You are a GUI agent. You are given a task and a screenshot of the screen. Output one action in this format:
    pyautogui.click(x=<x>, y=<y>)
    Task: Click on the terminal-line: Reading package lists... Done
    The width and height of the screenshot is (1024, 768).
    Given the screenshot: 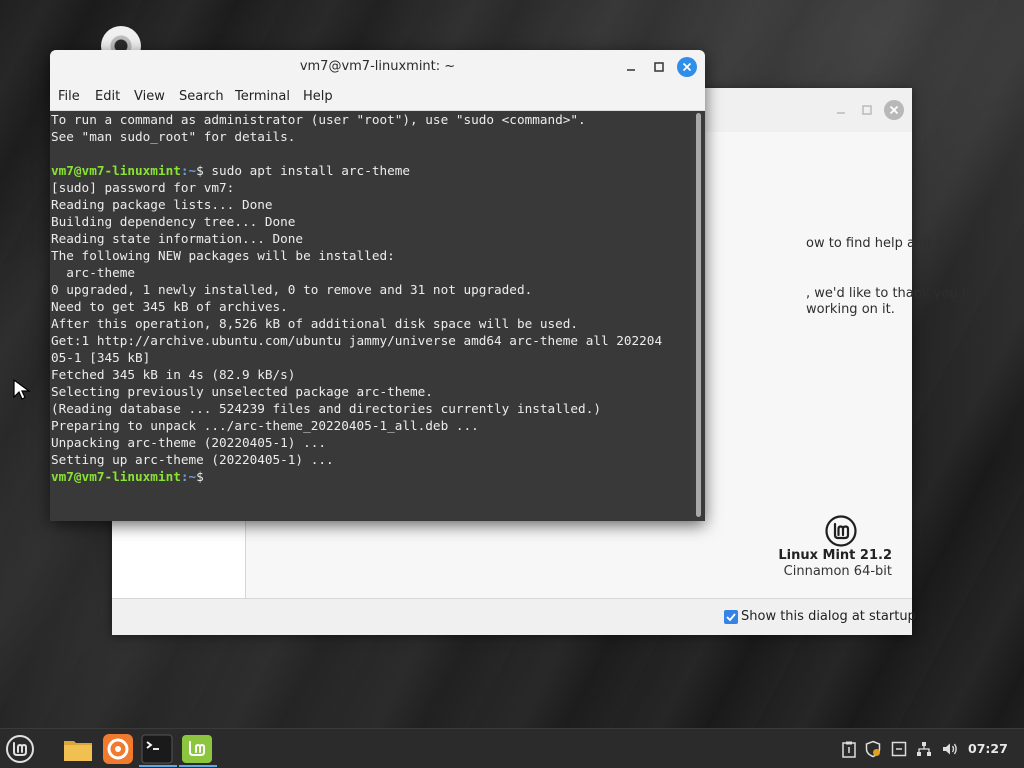 What is the action you would take?
    pyautogui.click(x=162, y=204)
    